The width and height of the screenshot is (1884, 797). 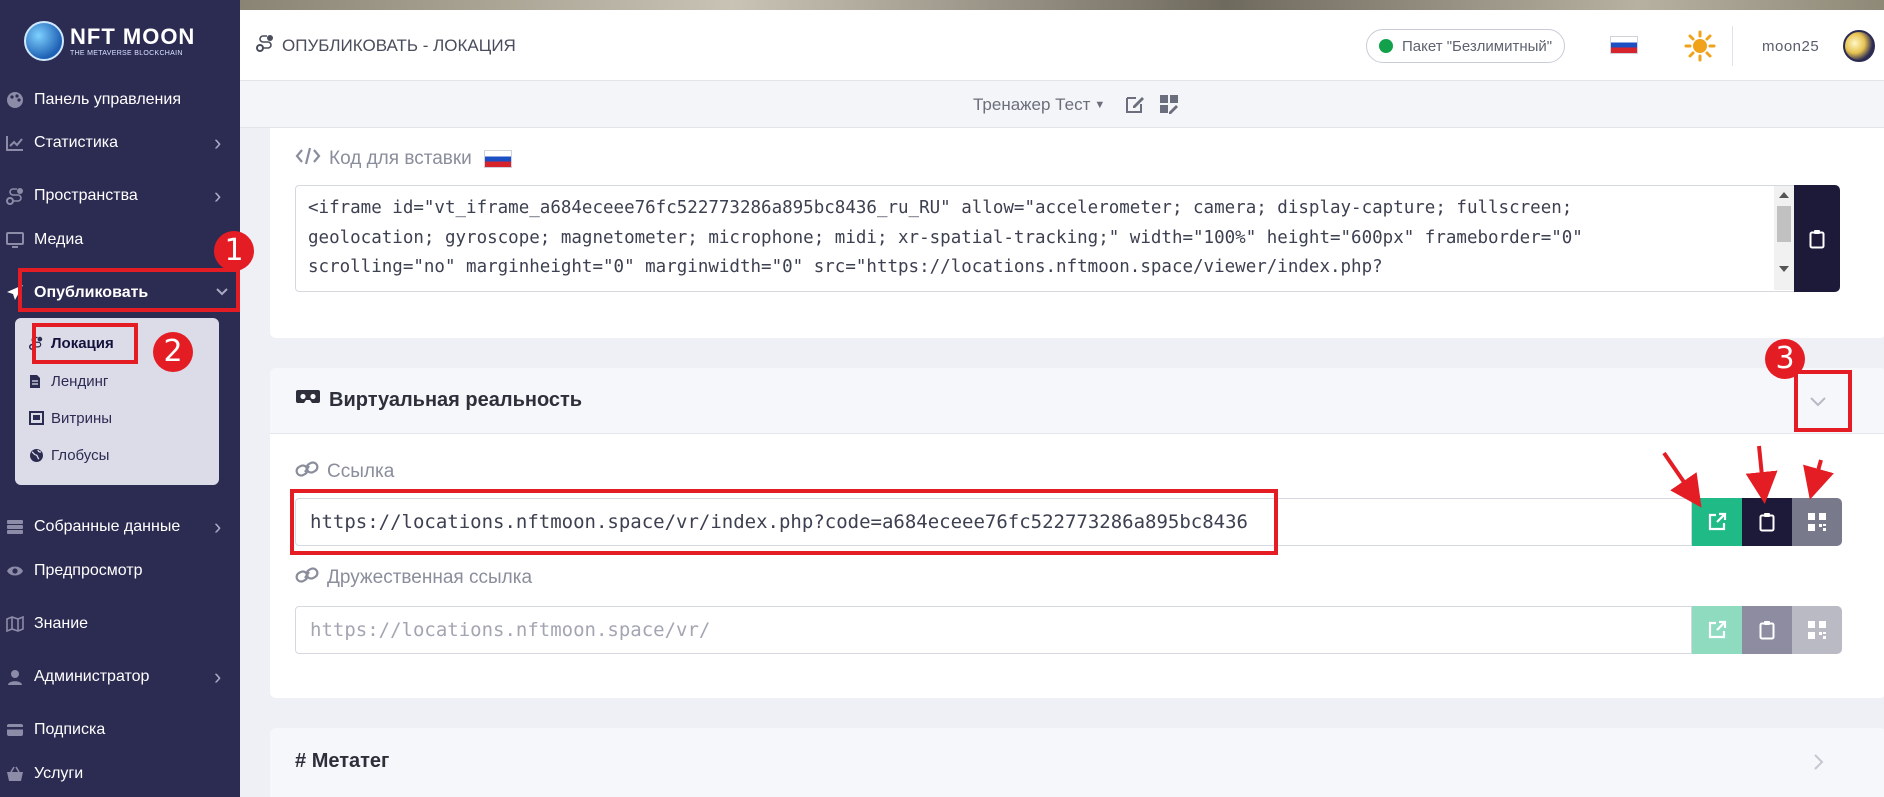 What do you see at coordinates (70, 729) in the screenshot?
I see `sidebar-item-label: Подписка` at bounding box center [70, 729].